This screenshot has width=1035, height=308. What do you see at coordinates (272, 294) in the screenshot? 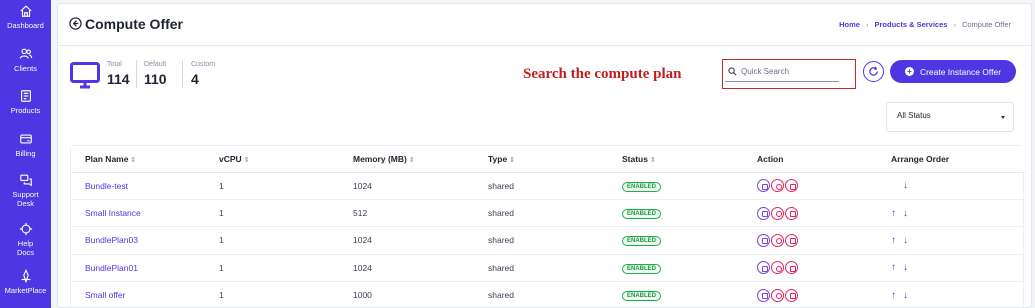
I see `vcpu-cell: 1` at bounding box center [272, 294].